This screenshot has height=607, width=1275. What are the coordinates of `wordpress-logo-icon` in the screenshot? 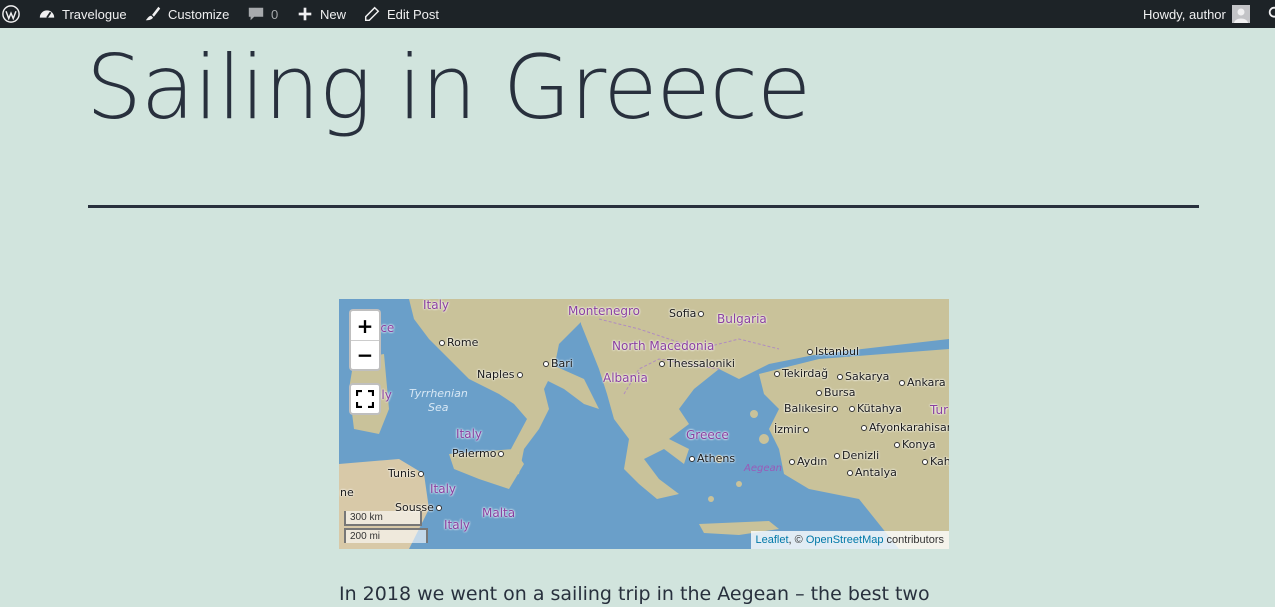 It's located at (11, 14).